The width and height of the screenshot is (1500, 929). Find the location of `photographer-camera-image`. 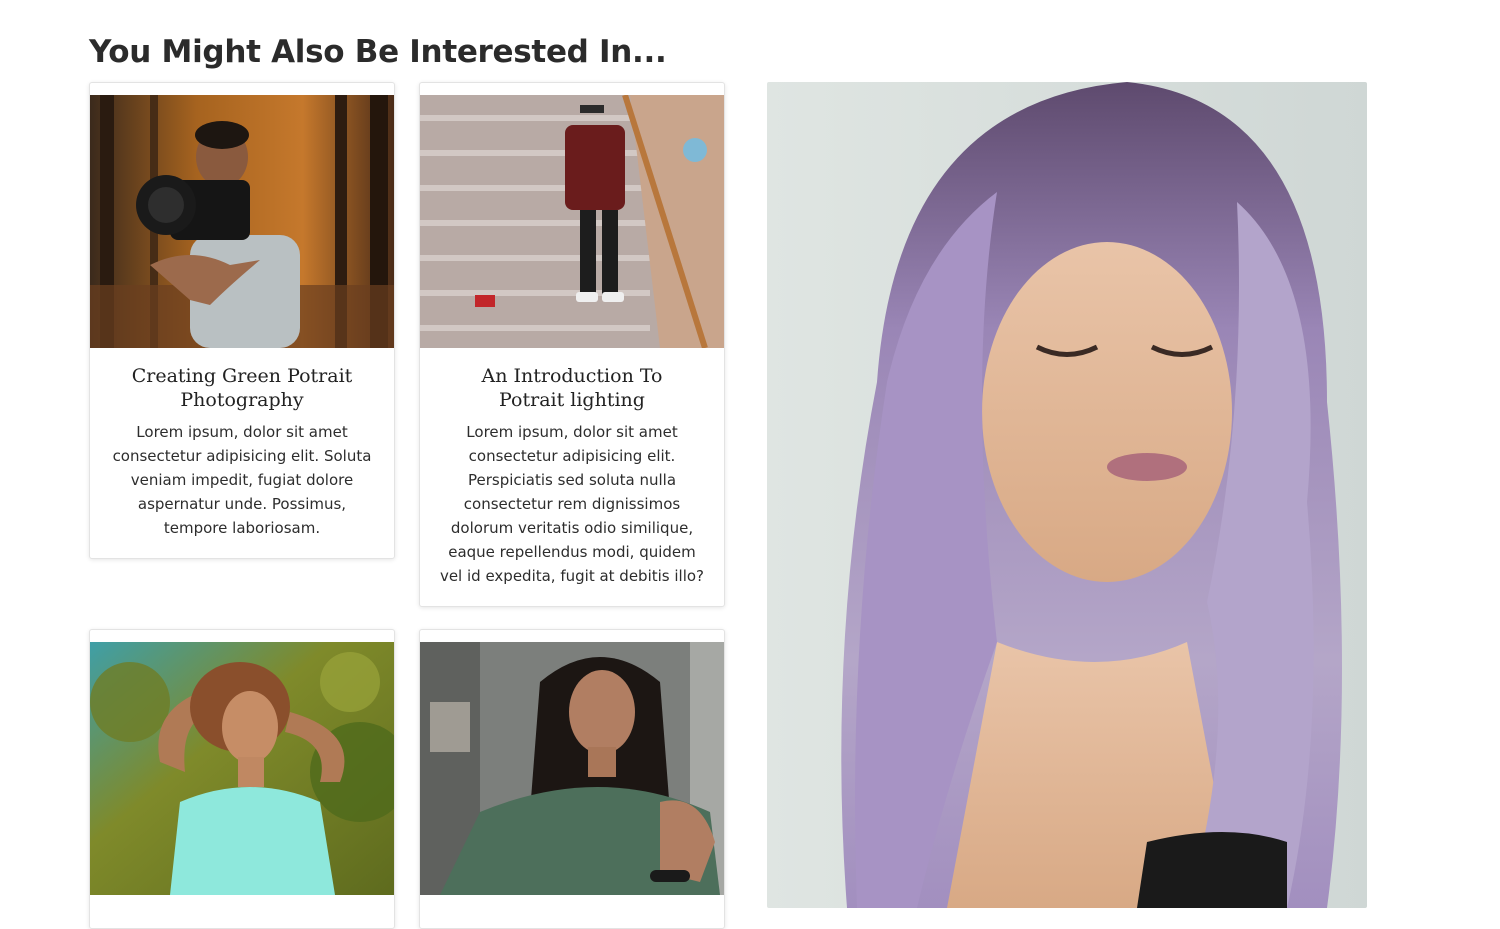

photographer-camera-image is located at coordinates (242, 221).